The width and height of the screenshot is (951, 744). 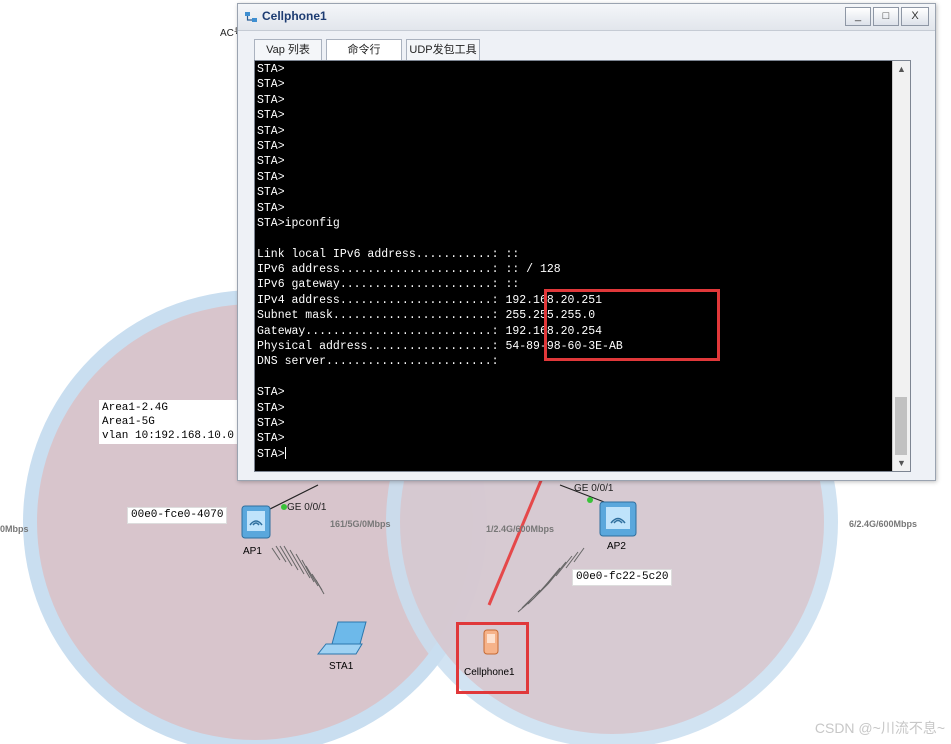 What do you see at coordinates (443, 49) in the screenshot?
I see `tab-udp-tool: UDP发包工具` at bounding box center [443, 49].